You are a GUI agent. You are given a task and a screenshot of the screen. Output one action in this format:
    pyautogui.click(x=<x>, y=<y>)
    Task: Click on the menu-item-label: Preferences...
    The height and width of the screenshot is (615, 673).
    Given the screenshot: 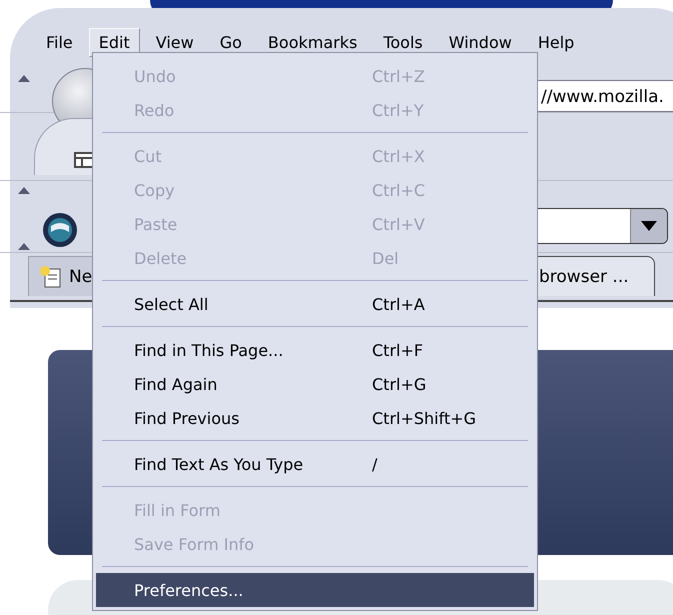 What is the action you would take?
    pyautogui.click(x=189, y=590)
    